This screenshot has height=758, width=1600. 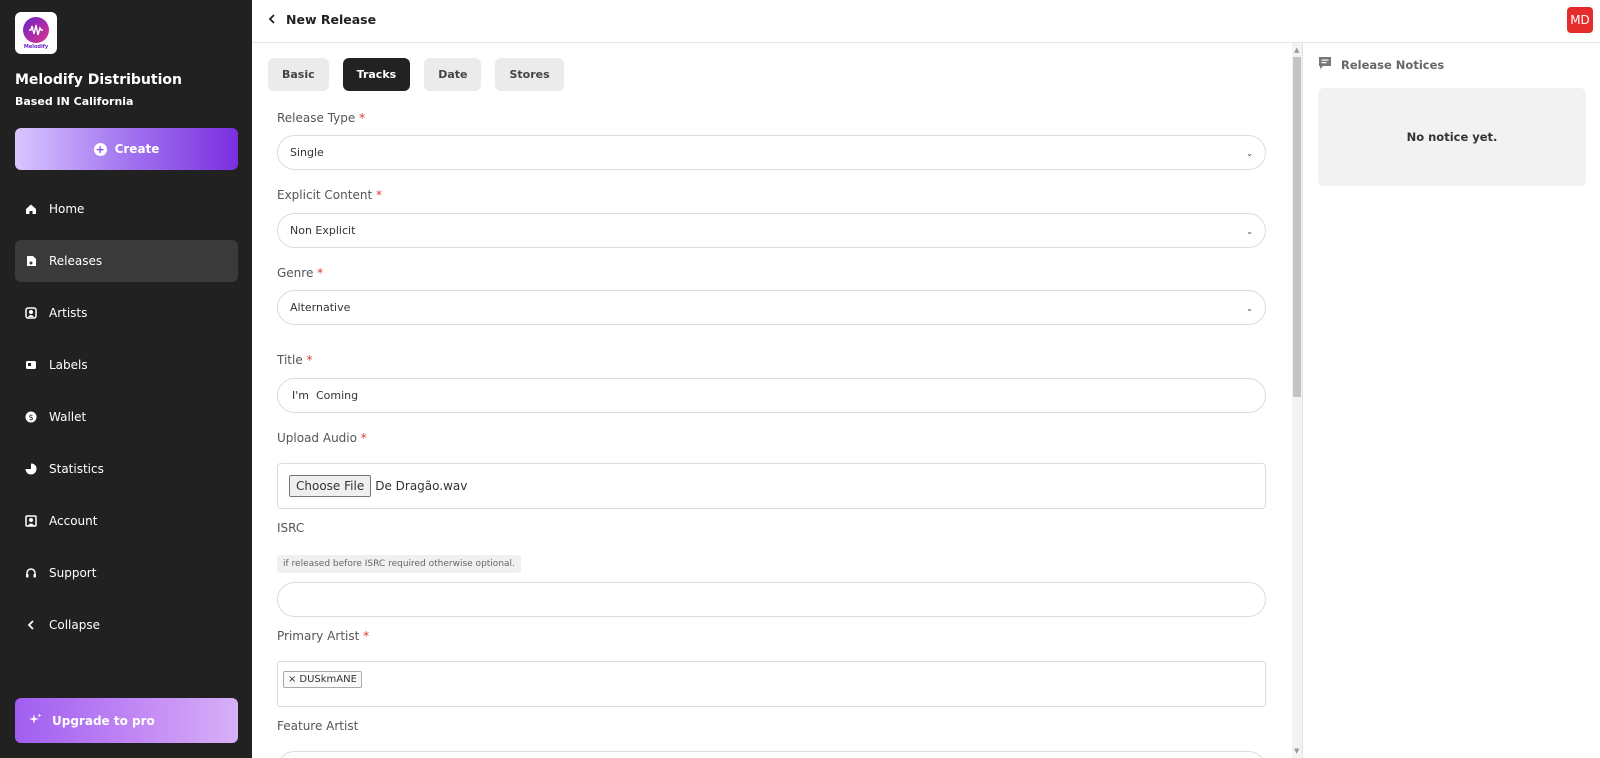 I want to click on brand-tagline: Based IN California, so click(x=74, y=101).